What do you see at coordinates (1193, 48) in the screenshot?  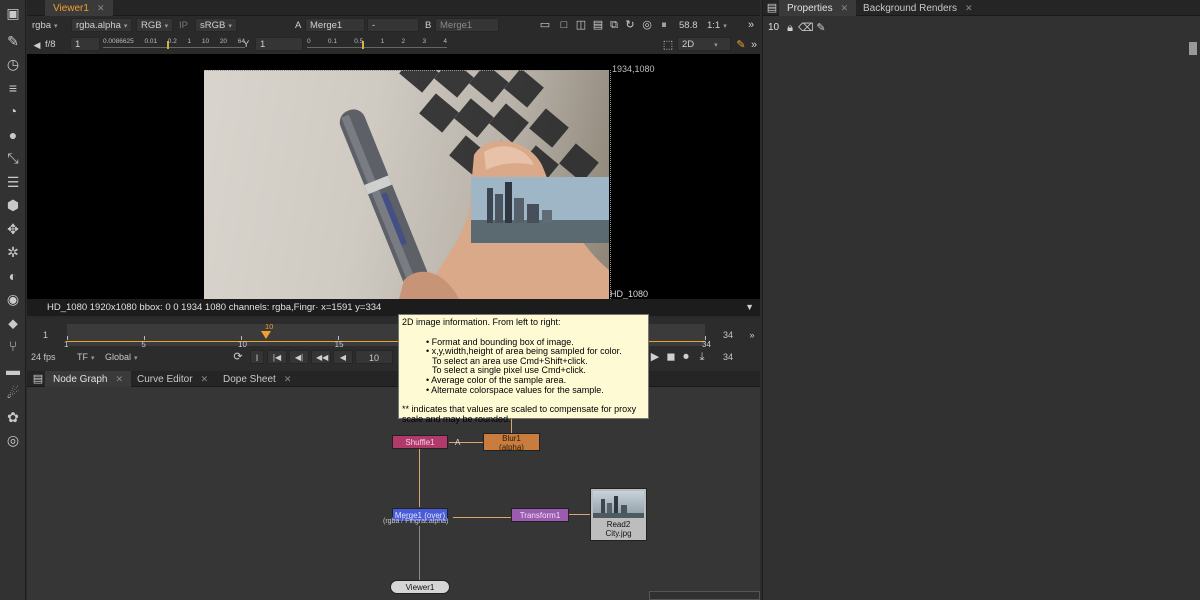 I see `scrollbar-thumb` at bounding box center [1193, 48].